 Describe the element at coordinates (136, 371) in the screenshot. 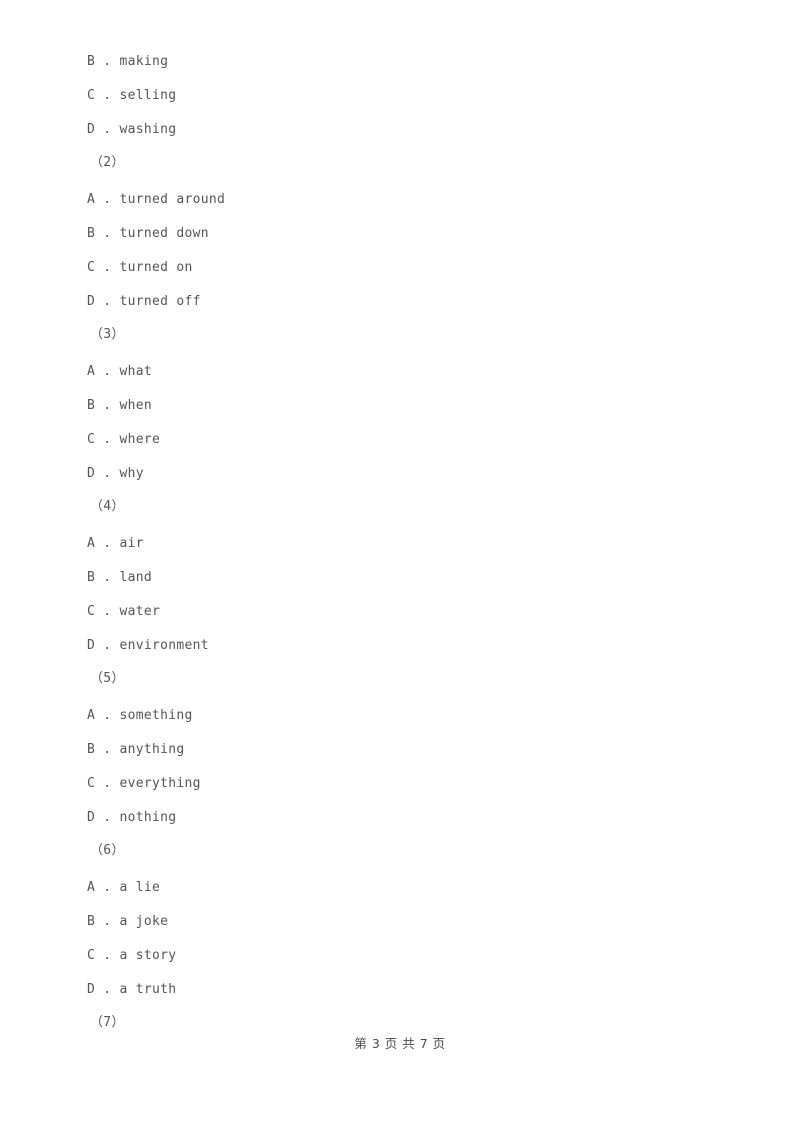

I see `option-text: what` at that location.